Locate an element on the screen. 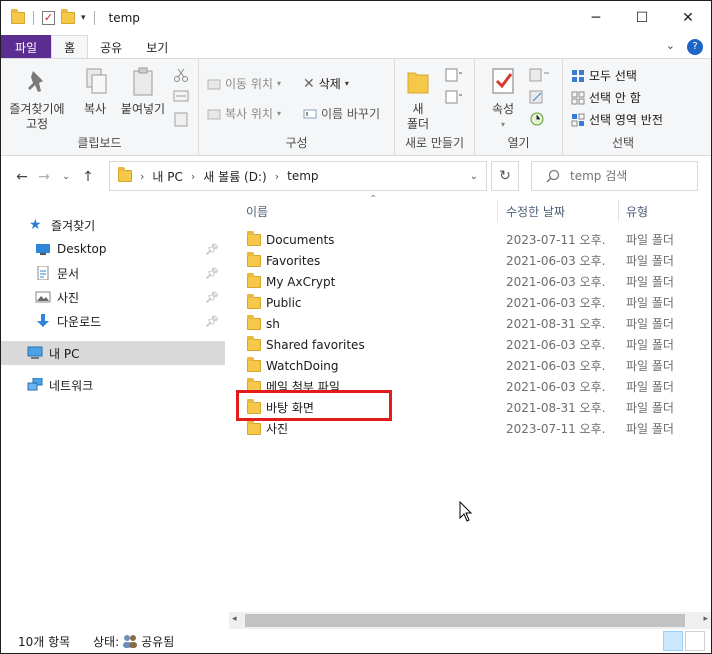 This screenshot has width=712, height=654. new-group-label: 새로 만들기 is located at coordinates (434, 143).